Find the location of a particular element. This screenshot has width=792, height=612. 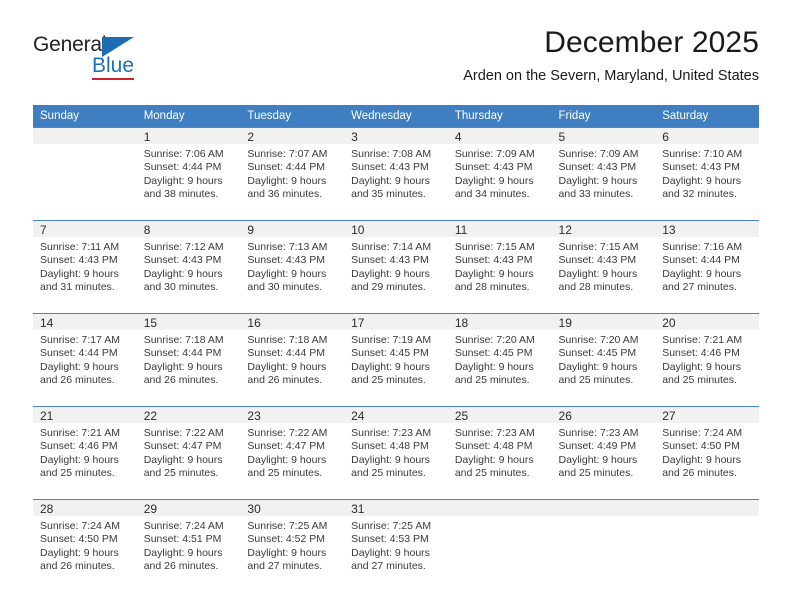

sunset-text: Sunset: 4:46 PM is located at coordinates (79, 446).